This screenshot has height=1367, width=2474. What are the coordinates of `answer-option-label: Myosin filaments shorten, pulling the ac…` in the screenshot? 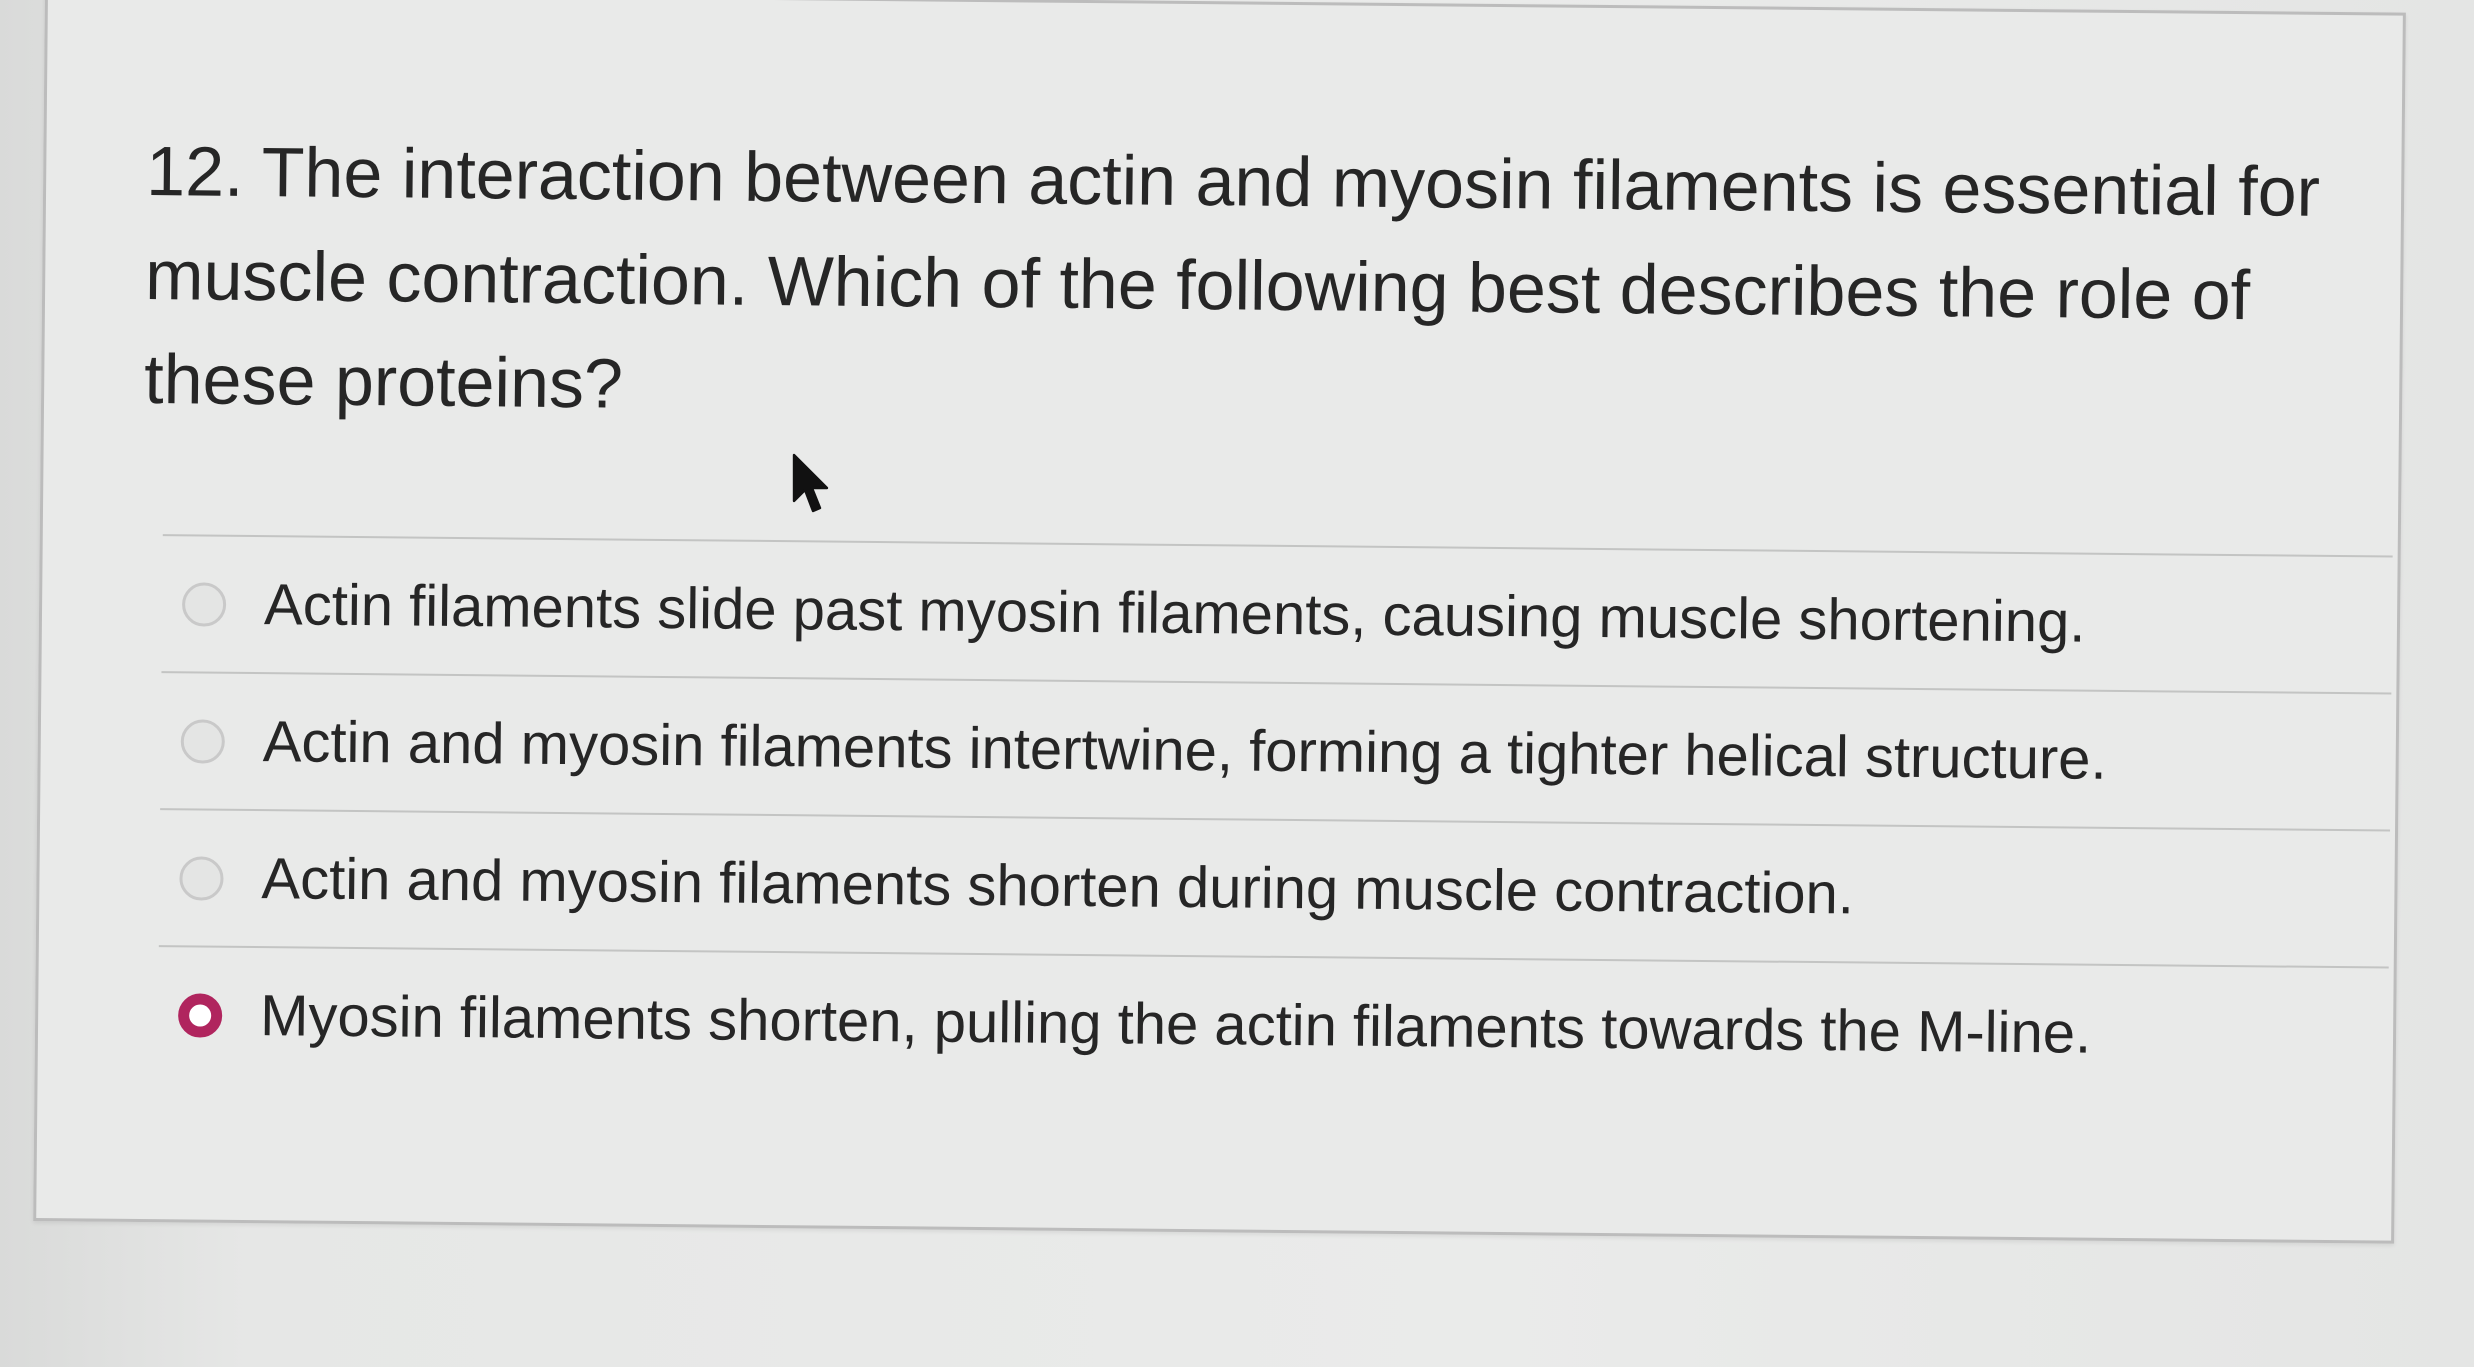 It's located at (1175, 1024).